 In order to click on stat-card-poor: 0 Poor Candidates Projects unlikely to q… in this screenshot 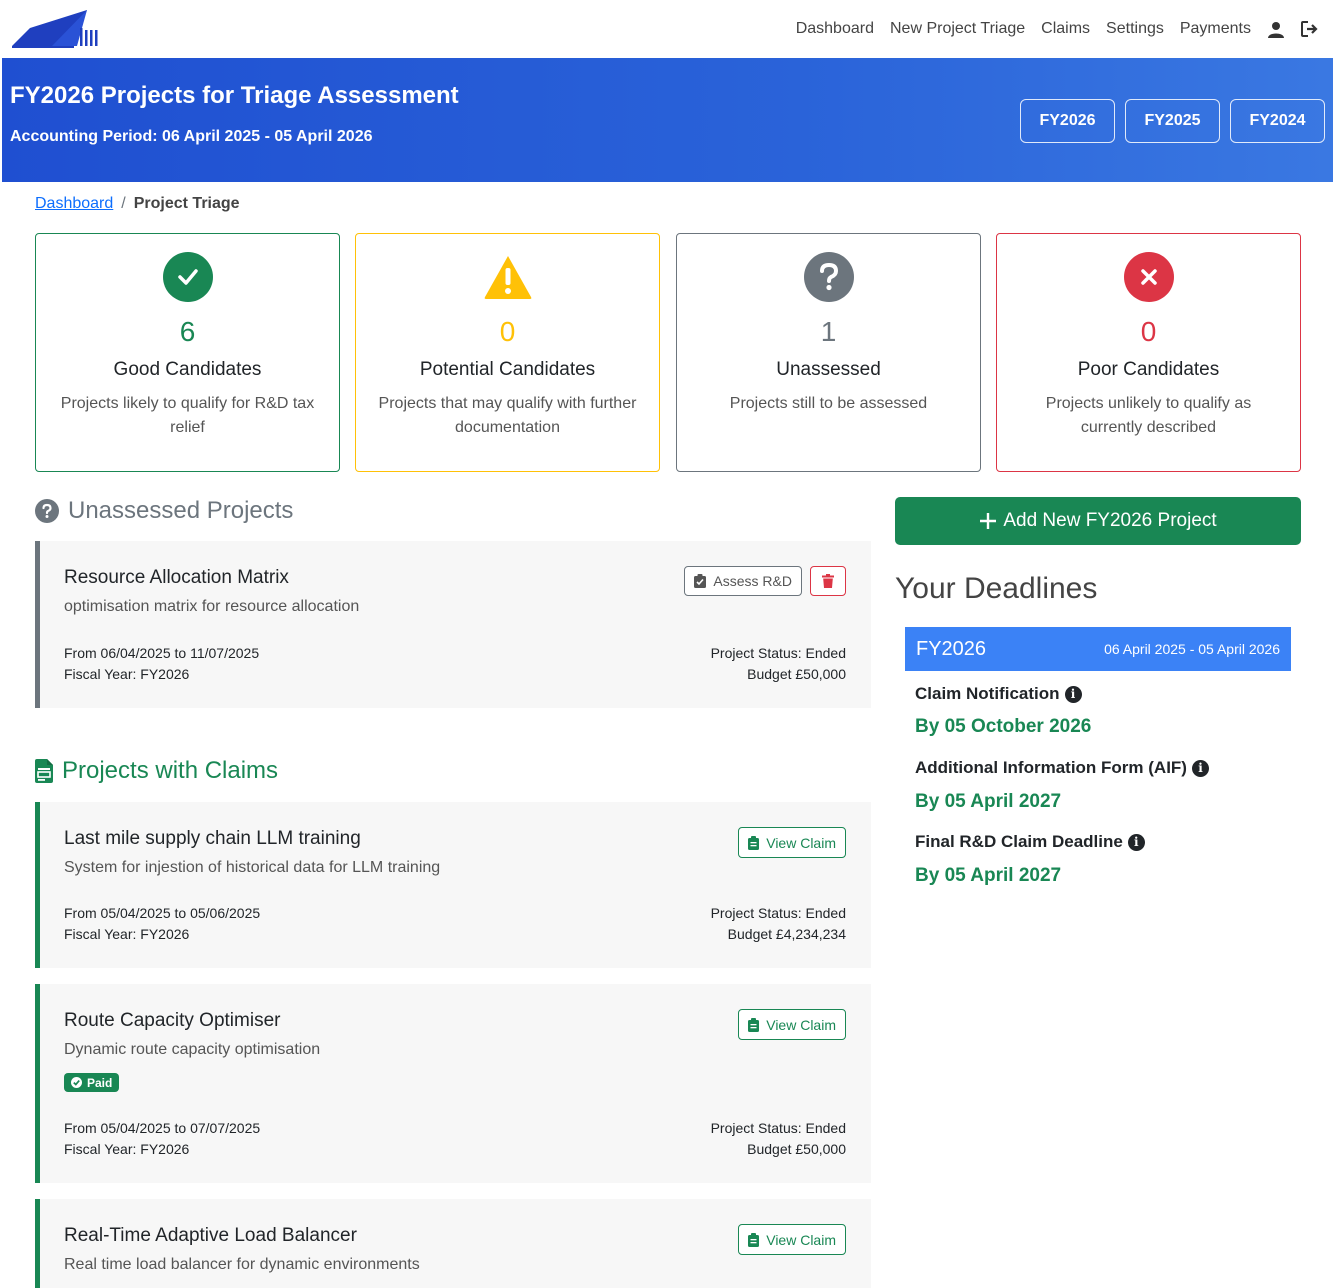, I will do `click(1148, 352)`.